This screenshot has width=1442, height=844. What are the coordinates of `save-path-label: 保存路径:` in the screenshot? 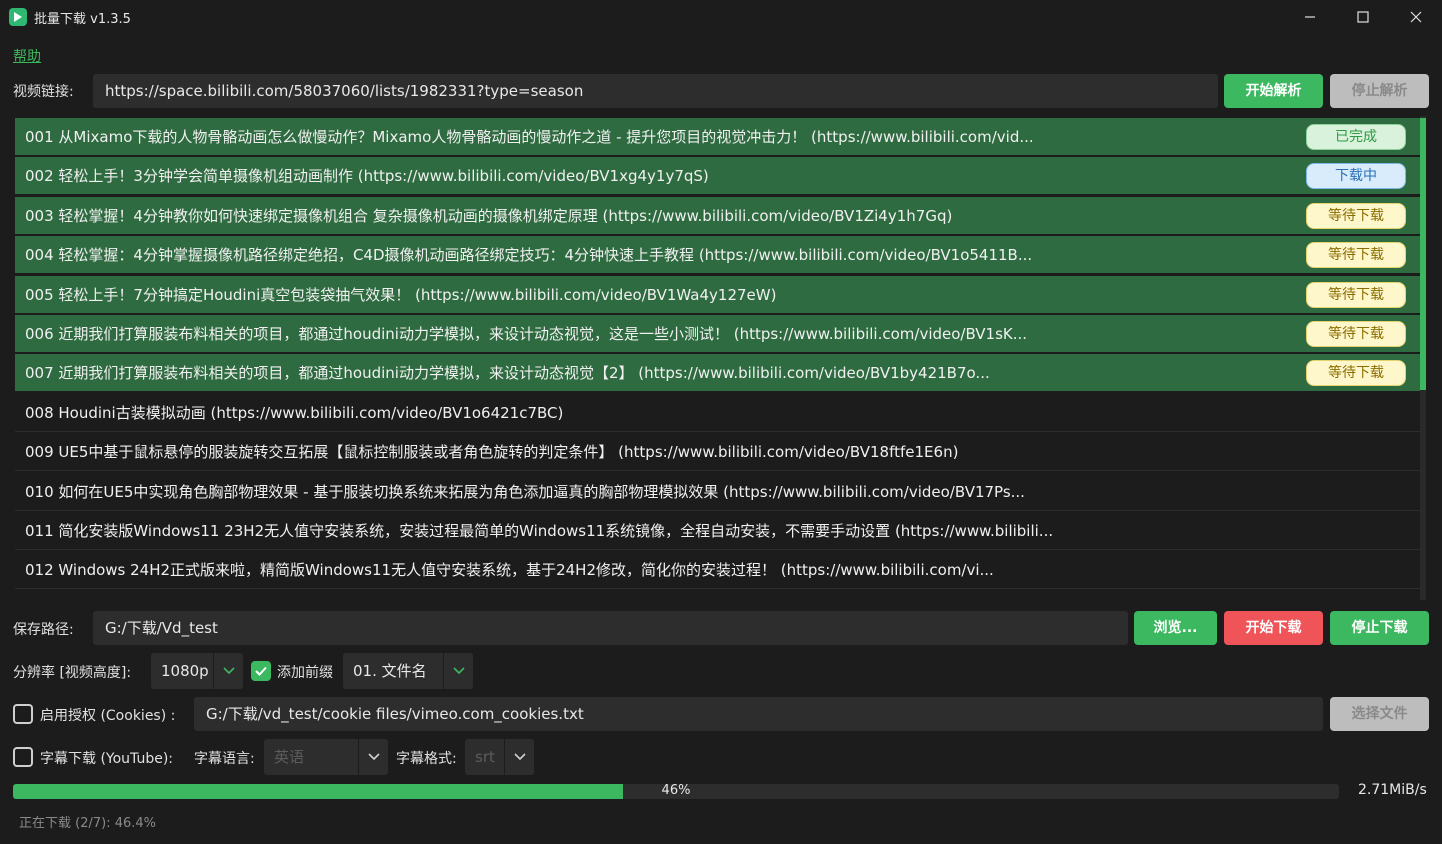 It's located at (43, 630).